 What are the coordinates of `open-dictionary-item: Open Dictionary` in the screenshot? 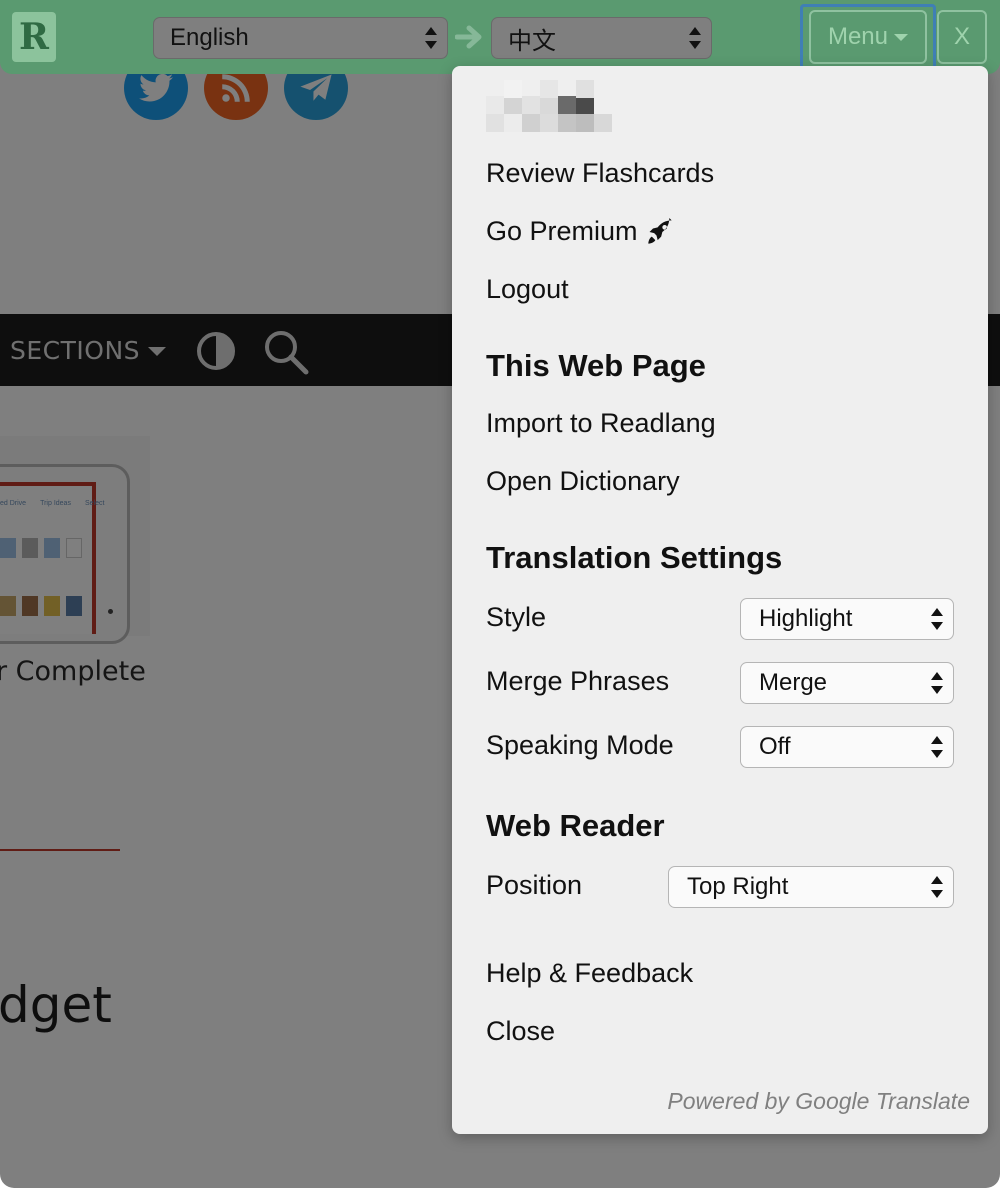 It's located at (583, 481).